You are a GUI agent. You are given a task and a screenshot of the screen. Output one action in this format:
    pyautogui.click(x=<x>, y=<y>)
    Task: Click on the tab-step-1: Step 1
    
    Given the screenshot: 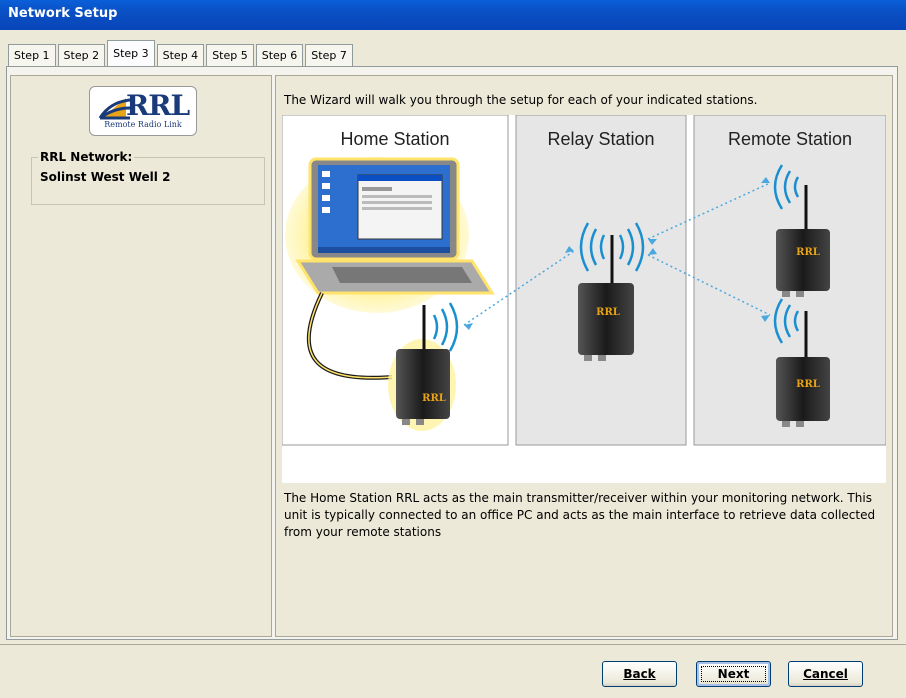 What is the action you would take?
    pyautogui.click(x=32, y=55)
    